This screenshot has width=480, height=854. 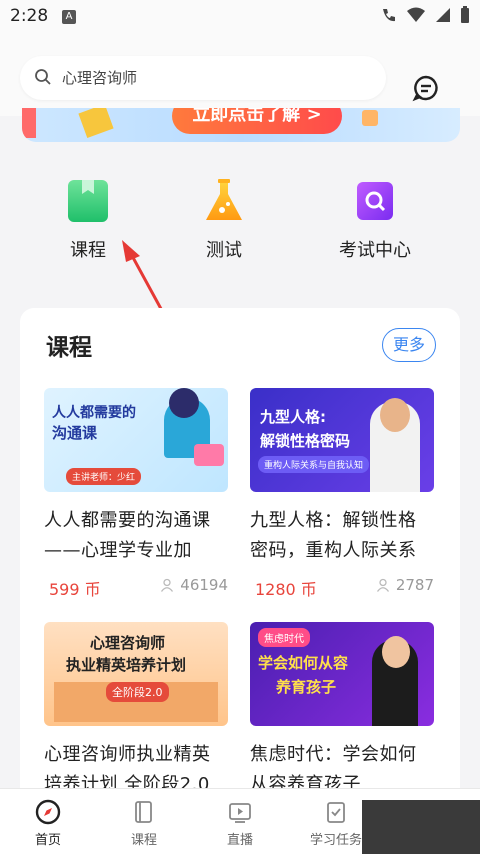 What do you see at coordinates (421, 827) in the screenshot?
I see `floating-overlay` at bounding box center [421, 827].